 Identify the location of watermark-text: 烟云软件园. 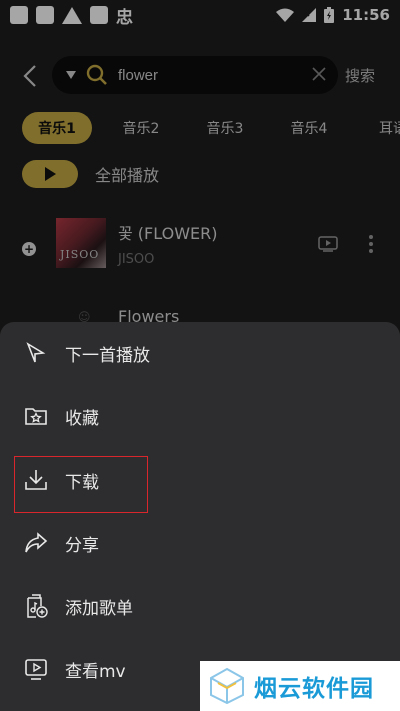
(314, 689).